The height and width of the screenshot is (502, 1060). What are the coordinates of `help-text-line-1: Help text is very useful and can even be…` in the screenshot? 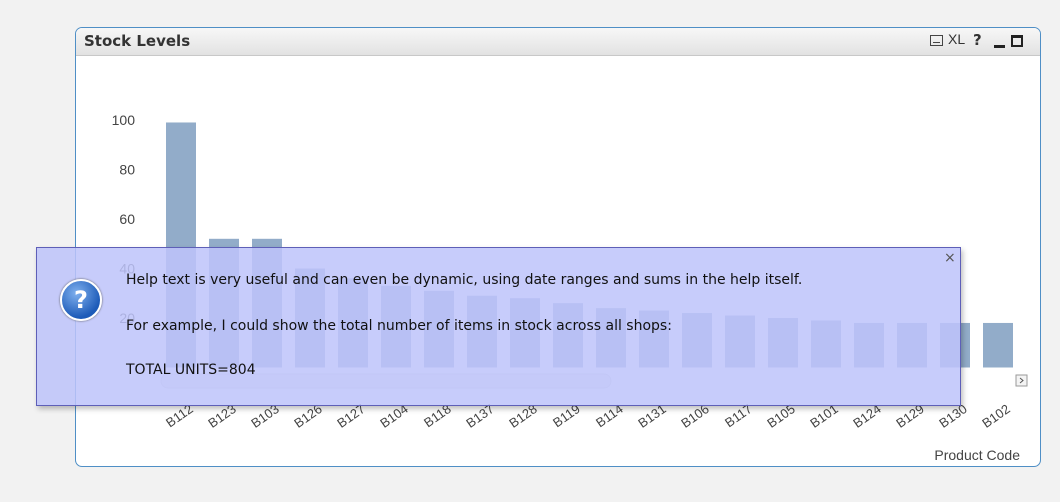 It's located at (464, 280).